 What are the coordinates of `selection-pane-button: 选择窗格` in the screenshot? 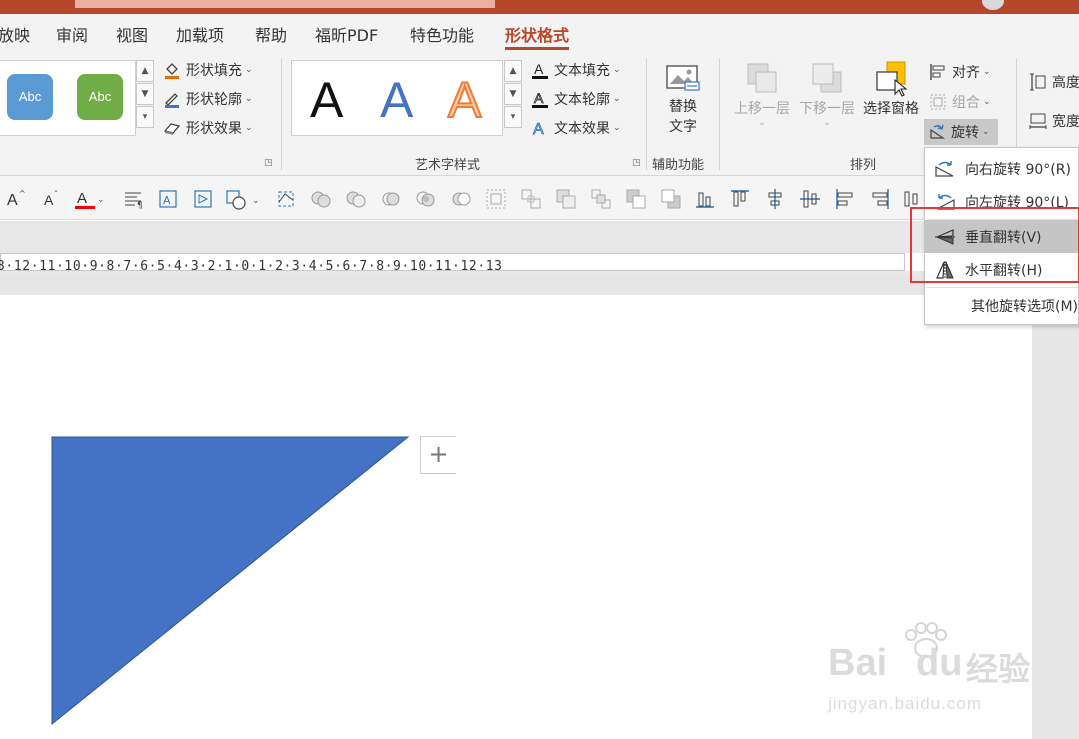 It's located at (891, 89).